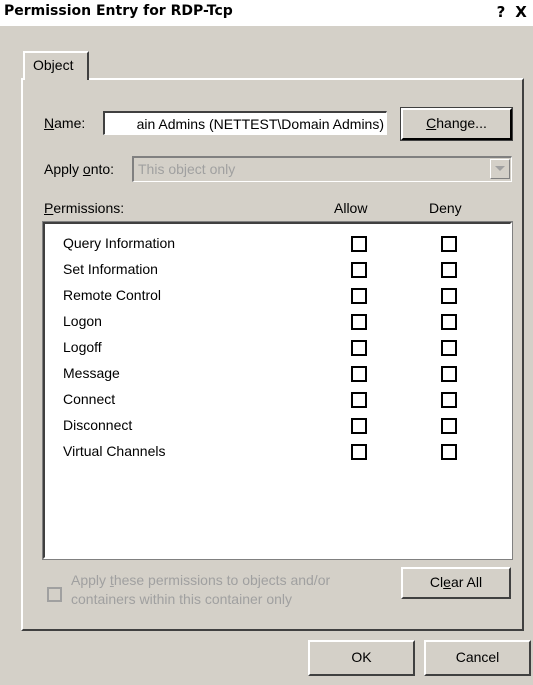  What do you see at coordinates (277, 271) in the screenshot?
I see `permission-row-set-information: Set Information` at bounding box center [277, 271].